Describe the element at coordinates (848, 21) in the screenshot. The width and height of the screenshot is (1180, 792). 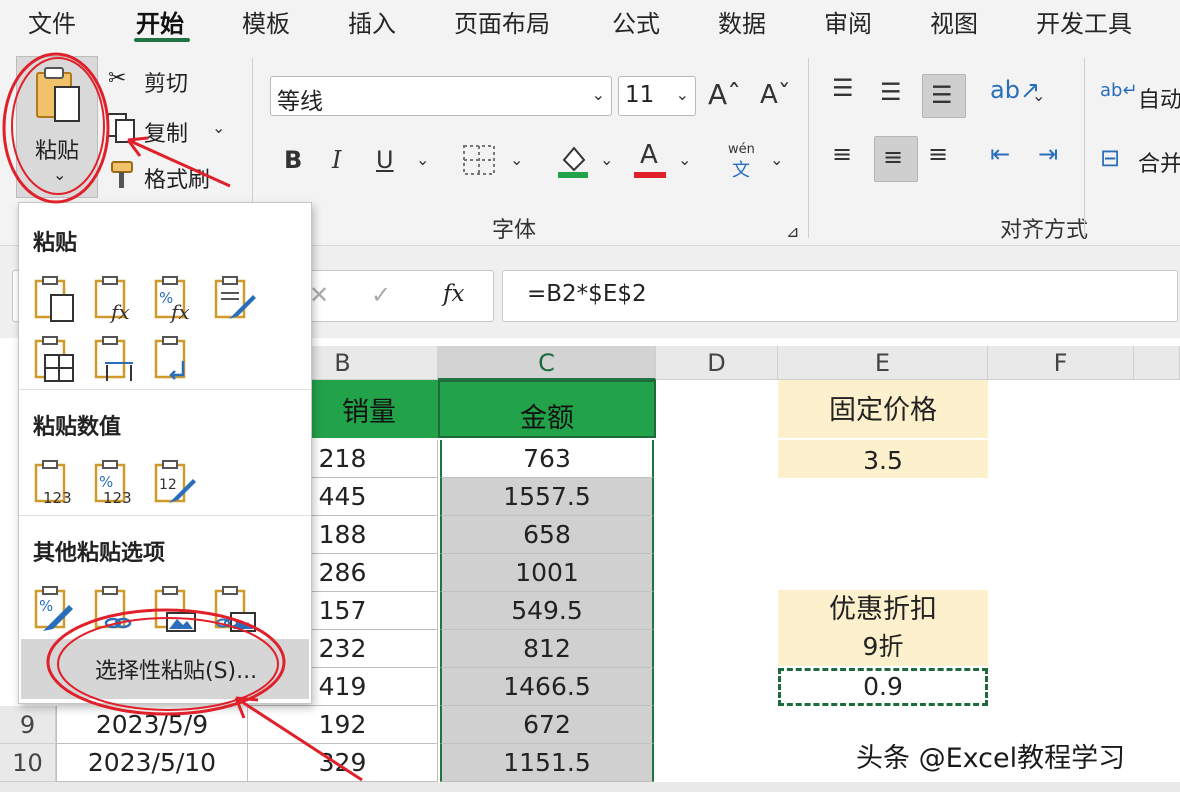
I see `tab-review: 审阅` at that location.